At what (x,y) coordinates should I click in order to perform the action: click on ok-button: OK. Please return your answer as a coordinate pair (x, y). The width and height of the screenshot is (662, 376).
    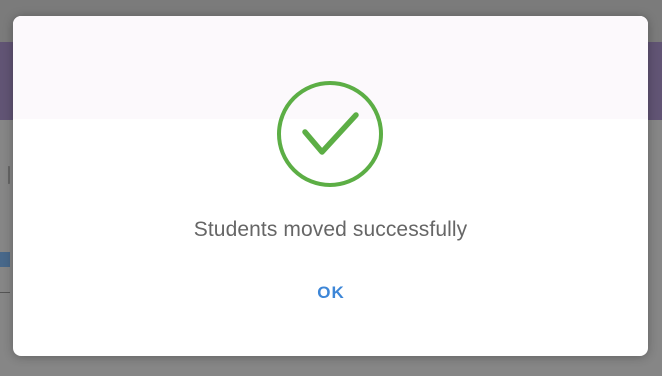
    Looking at the image, I should click on (331, 293).